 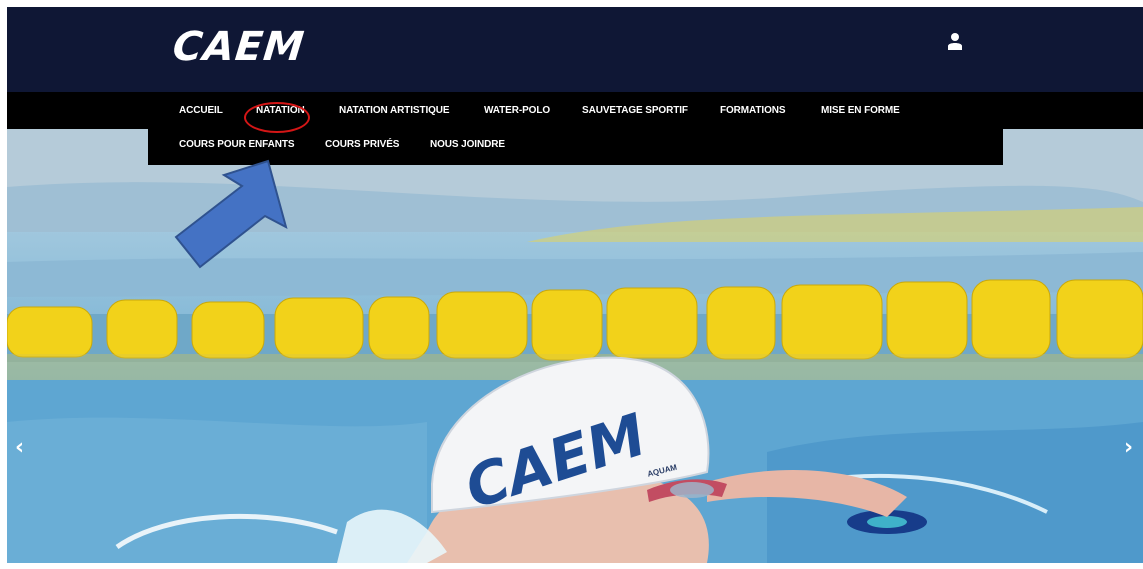 What do you see at coordinates (238, 47) in the screenshot?
I see `site-logo: CAEM` at bounding box center [238, 47].